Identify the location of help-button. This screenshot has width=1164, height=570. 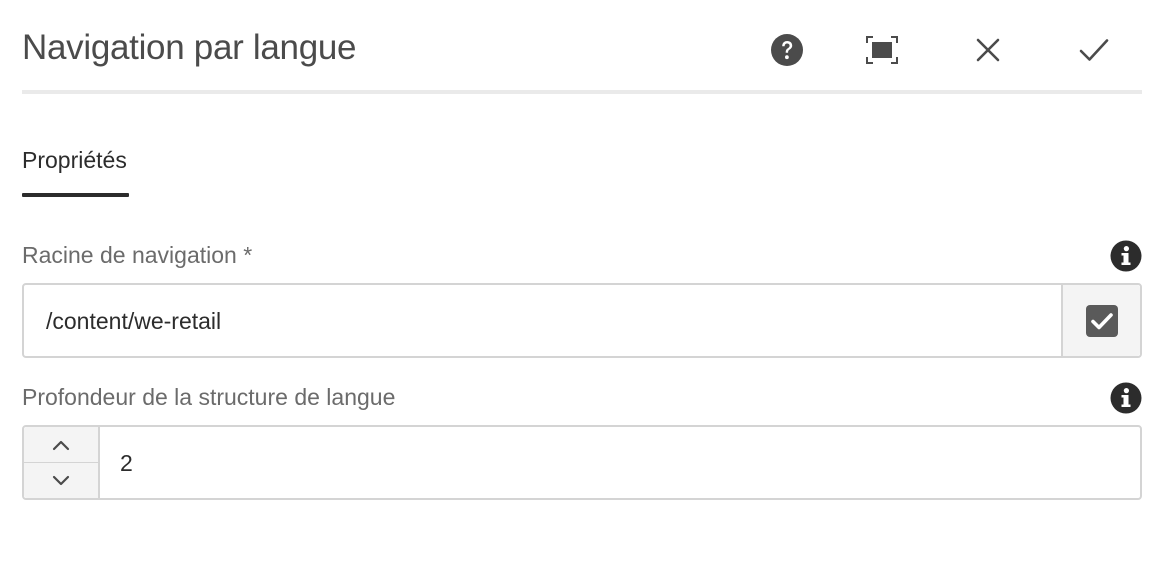
(787, 50).